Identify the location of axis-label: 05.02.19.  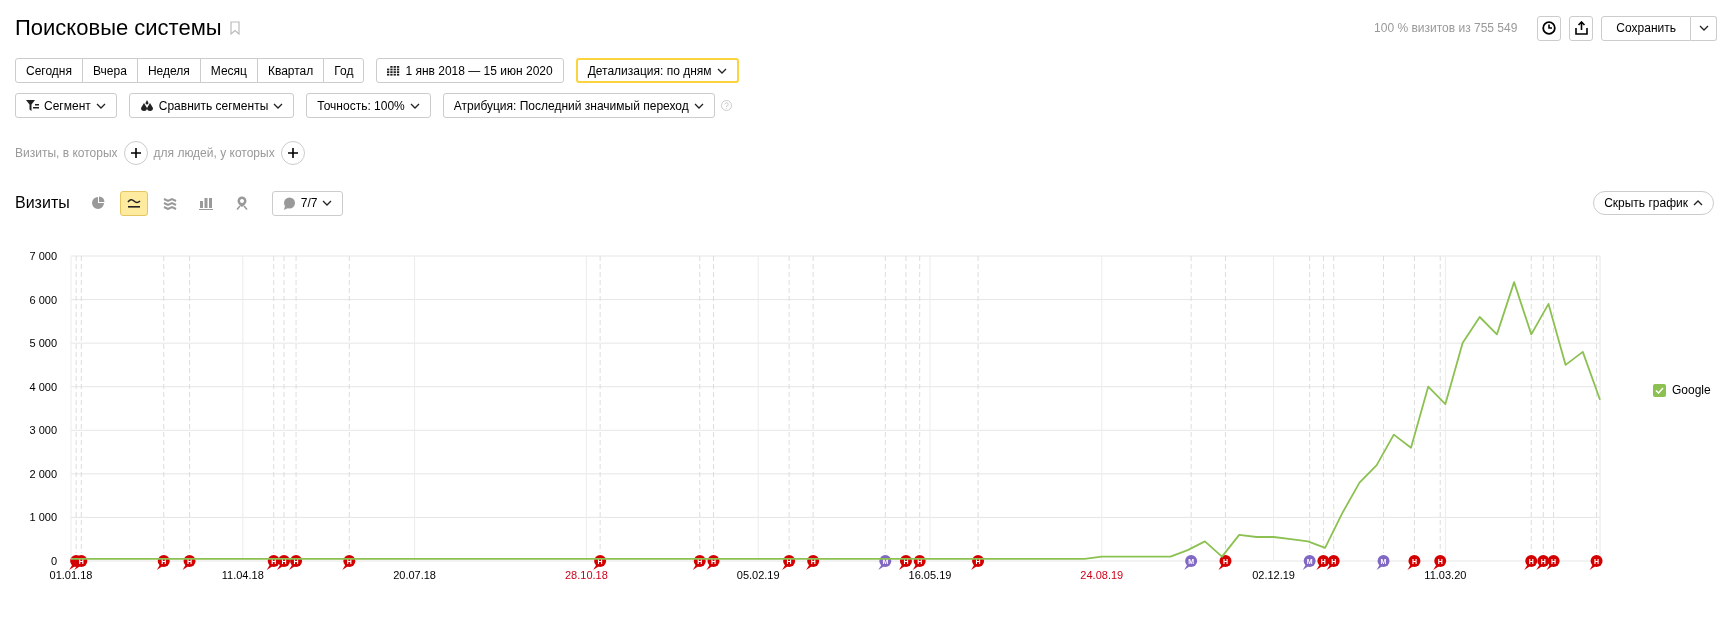
(758, 575).